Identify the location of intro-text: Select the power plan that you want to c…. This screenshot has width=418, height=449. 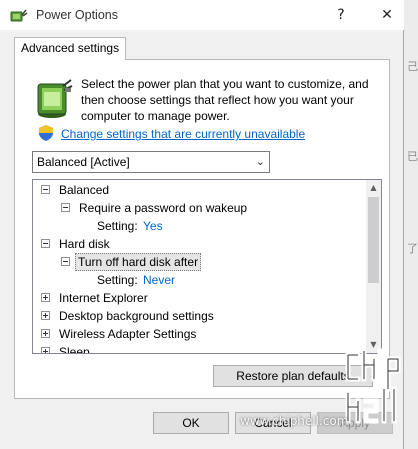
(225, 100).